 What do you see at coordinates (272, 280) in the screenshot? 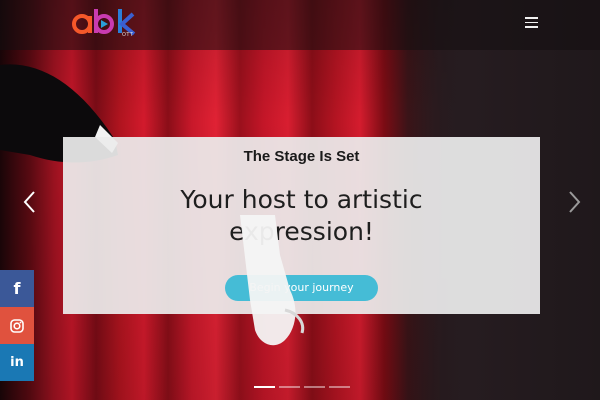
I see `white-glove-image` at bounding box center [272, 280].